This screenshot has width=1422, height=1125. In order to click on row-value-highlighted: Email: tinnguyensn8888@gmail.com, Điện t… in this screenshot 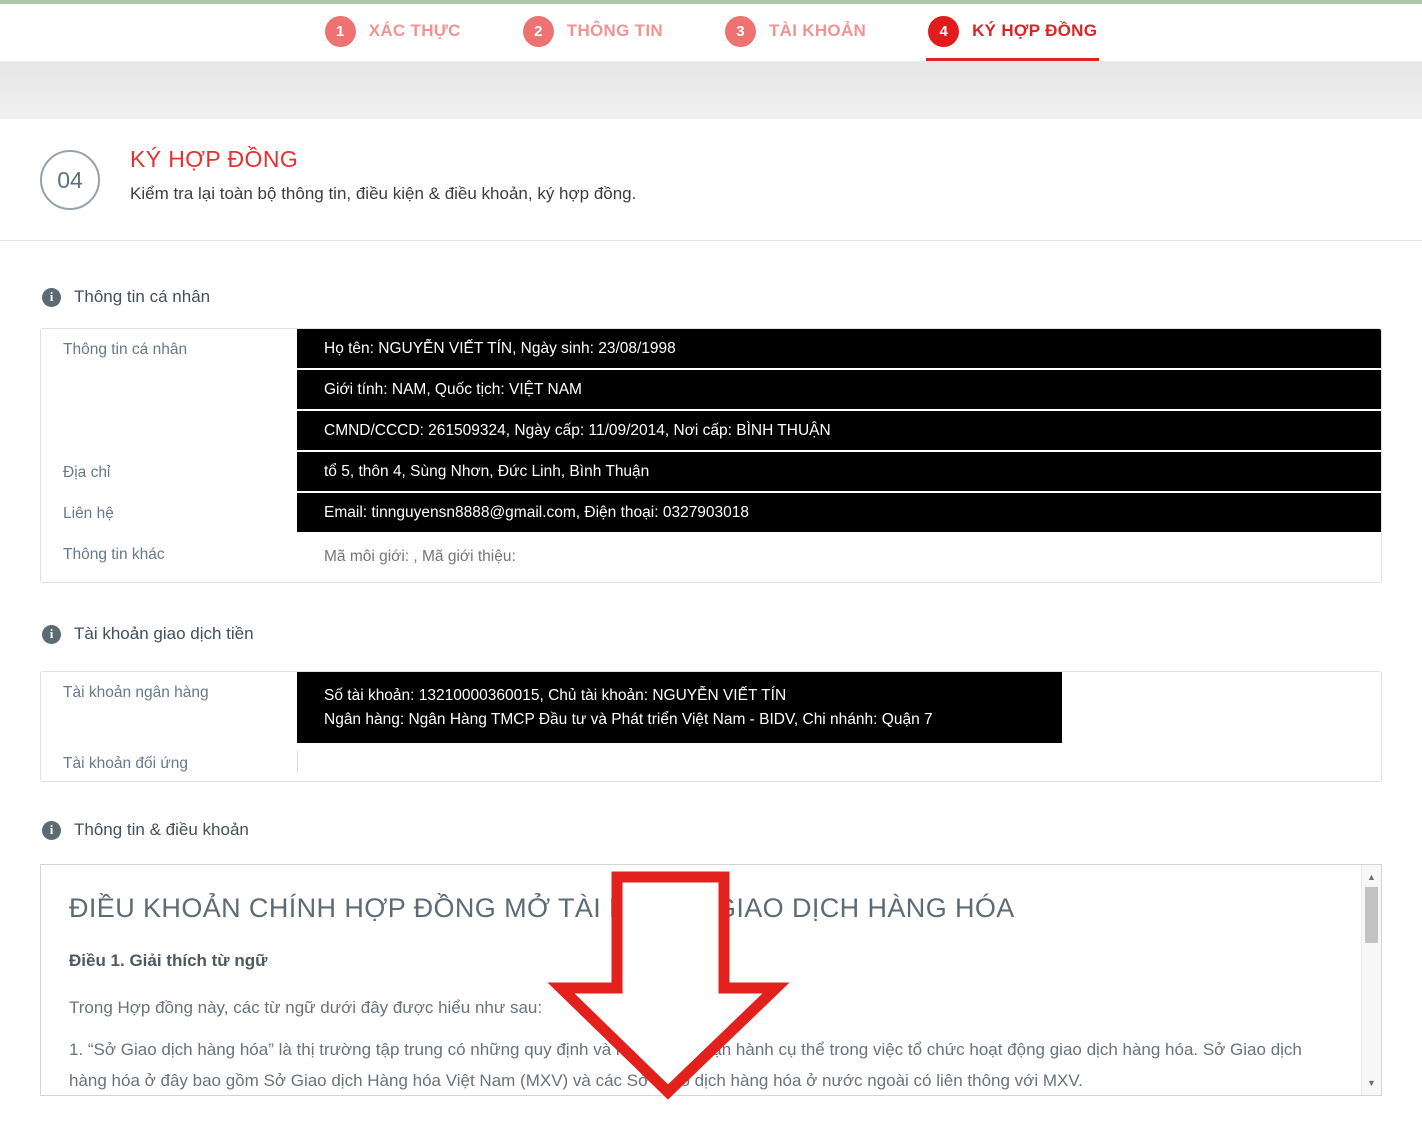, I will do `click(839, 512)`.